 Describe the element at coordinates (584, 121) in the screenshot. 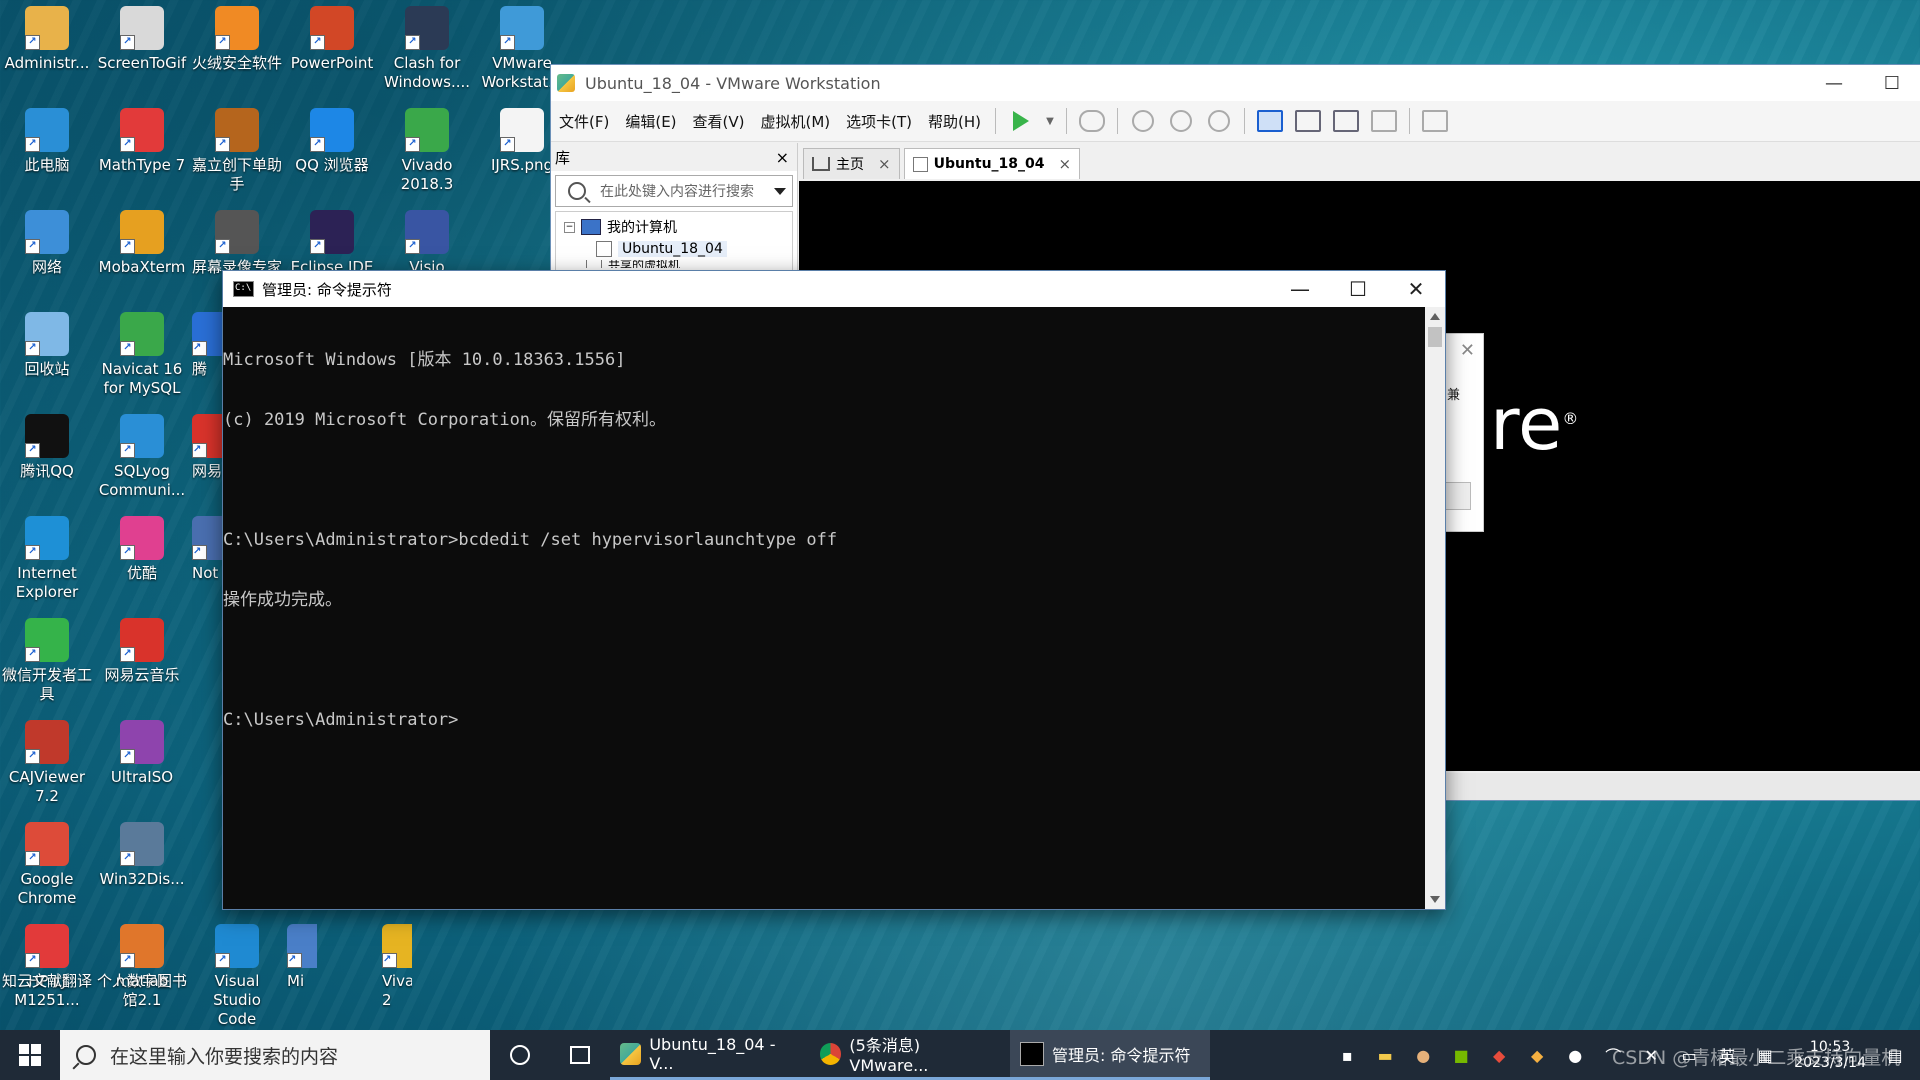

I see `menu-file: 文件(F)` at that location.